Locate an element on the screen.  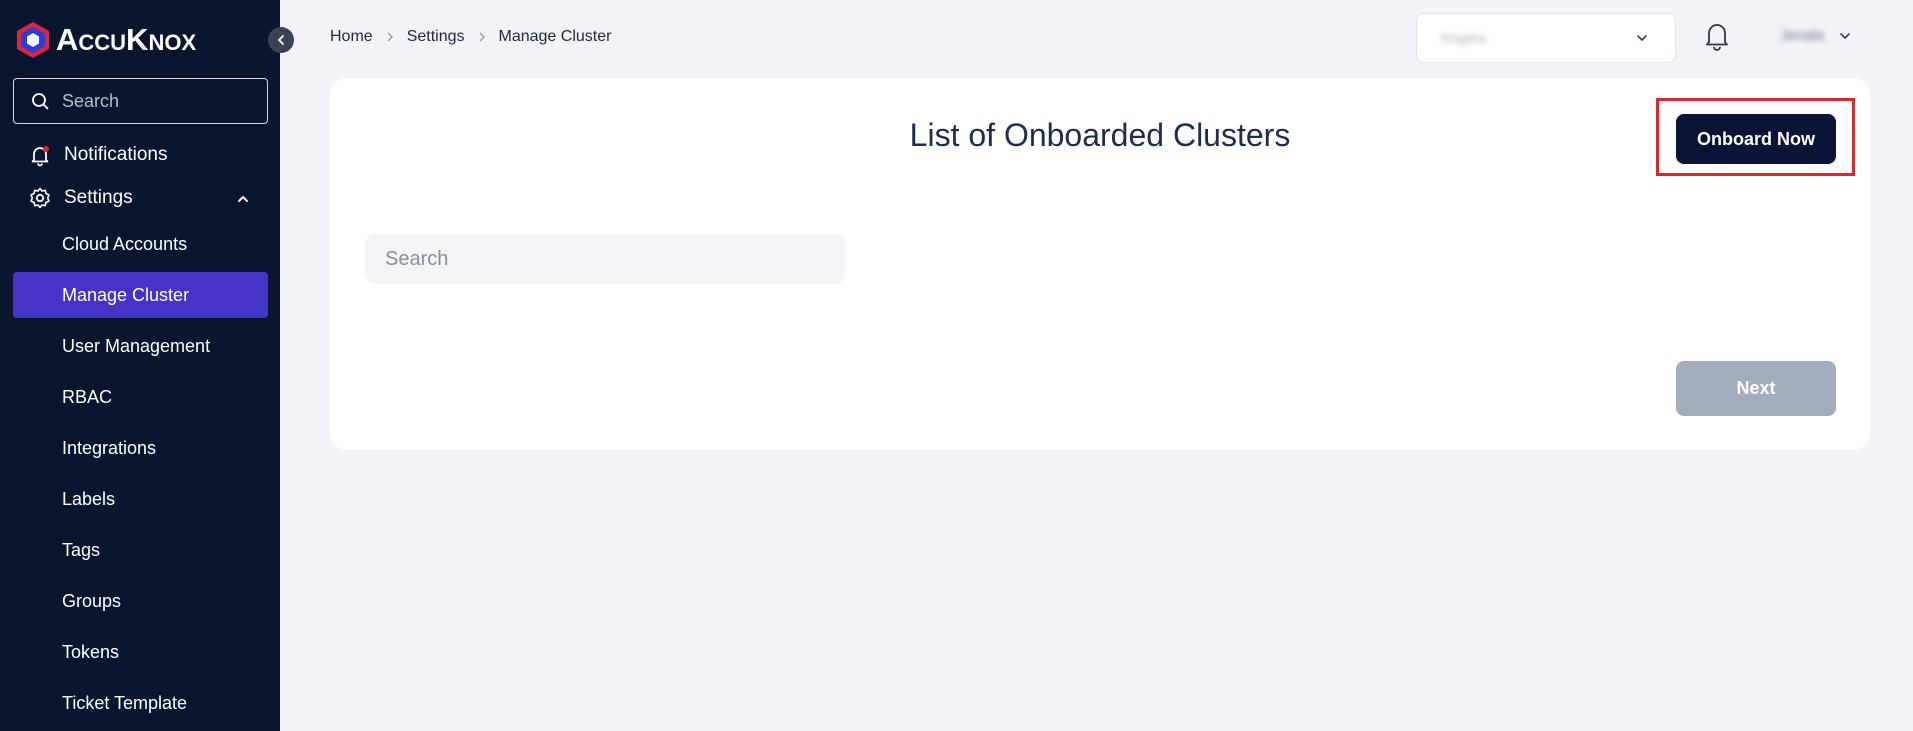
sidebar-item-label: User Management is located at coordinates (136, 345).